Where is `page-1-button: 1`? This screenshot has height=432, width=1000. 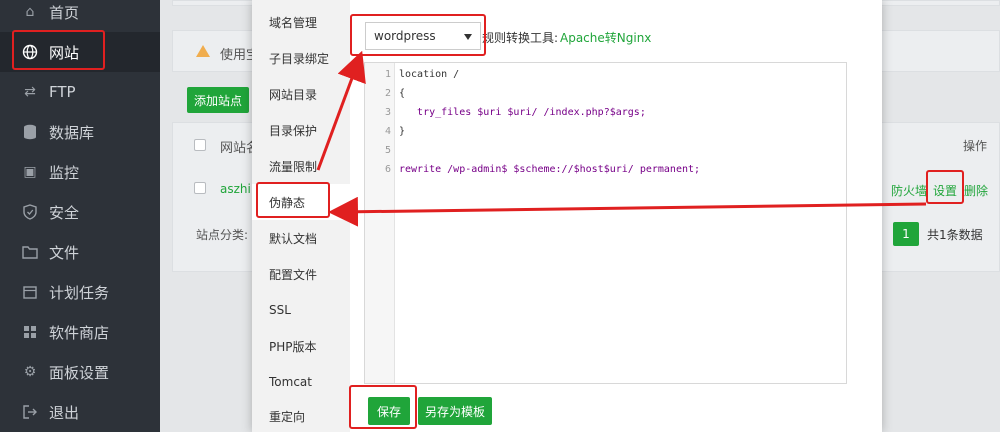 page-1-button: 1 is located at coordinates (906, 234).